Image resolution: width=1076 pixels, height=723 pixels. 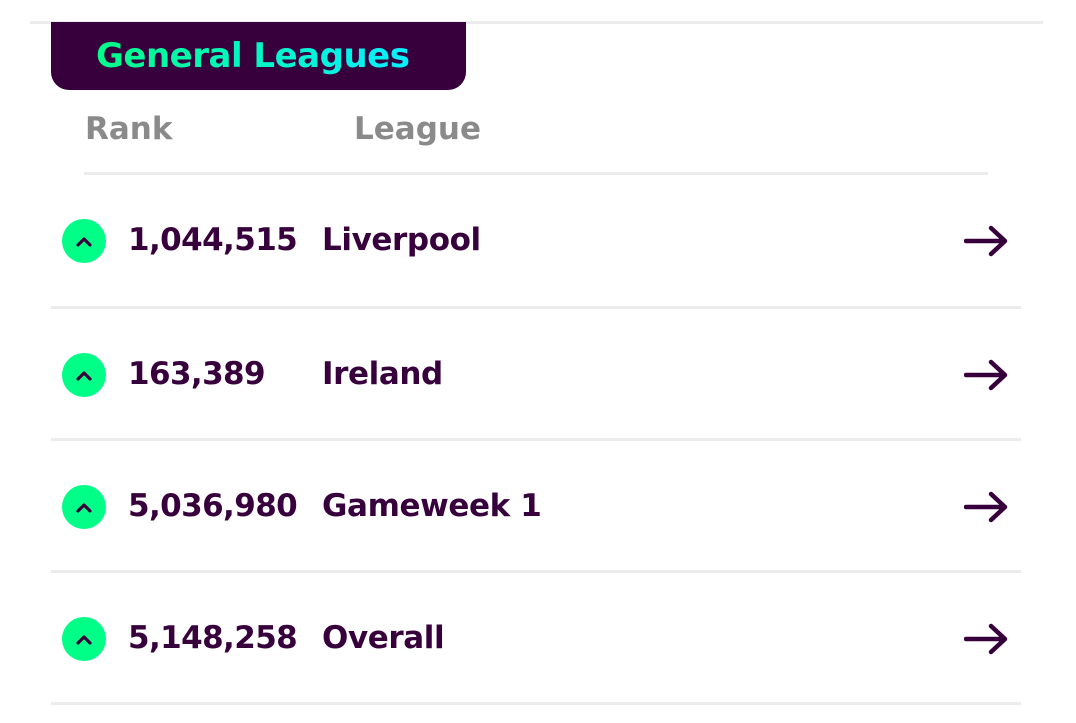 I want to click on rank-value: 5,036,980, so click(x=213, y=506).